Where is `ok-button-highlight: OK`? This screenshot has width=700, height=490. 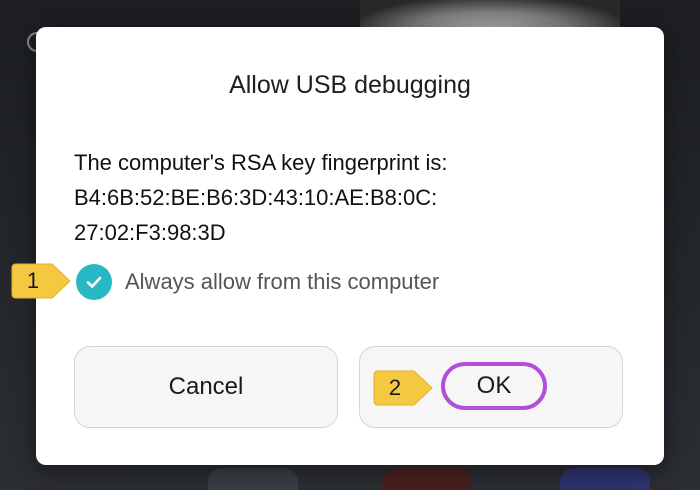 ok-button-highlight: OK is located at coordinates (494, 386).